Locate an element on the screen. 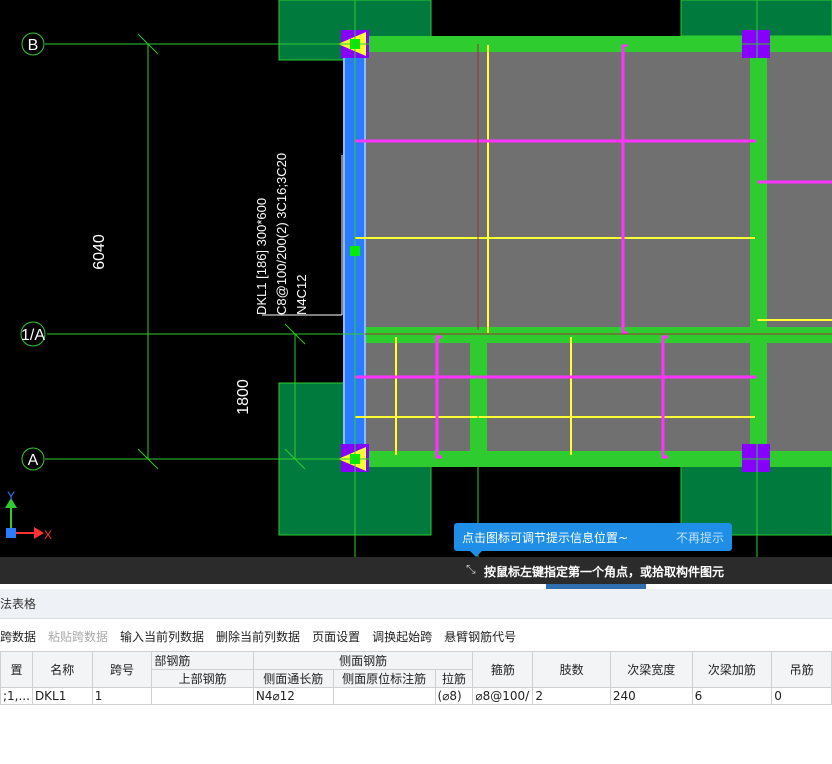  tooltip-message: 点击图标可调节提示信息位置~ is located at coordinates (559, 537).